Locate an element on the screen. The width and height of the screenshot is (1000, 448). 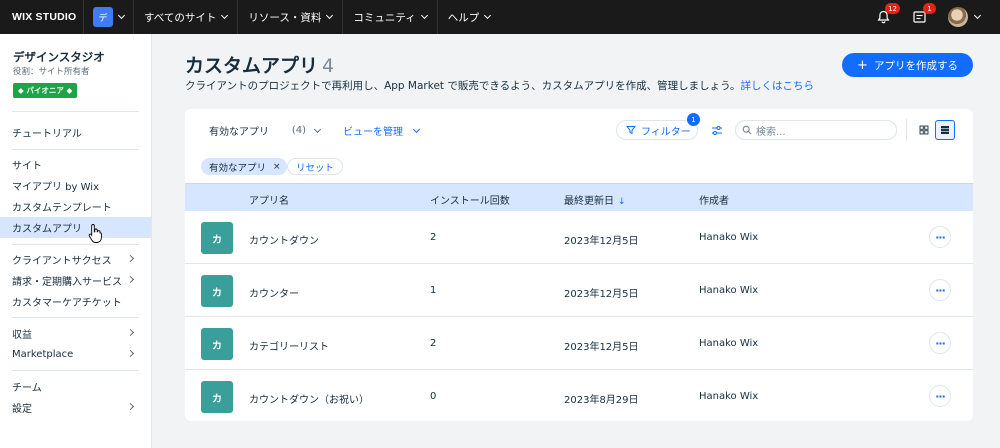
pioneer-badge: ◆ パイオニア ◆ is located at coordinates (45, 90).